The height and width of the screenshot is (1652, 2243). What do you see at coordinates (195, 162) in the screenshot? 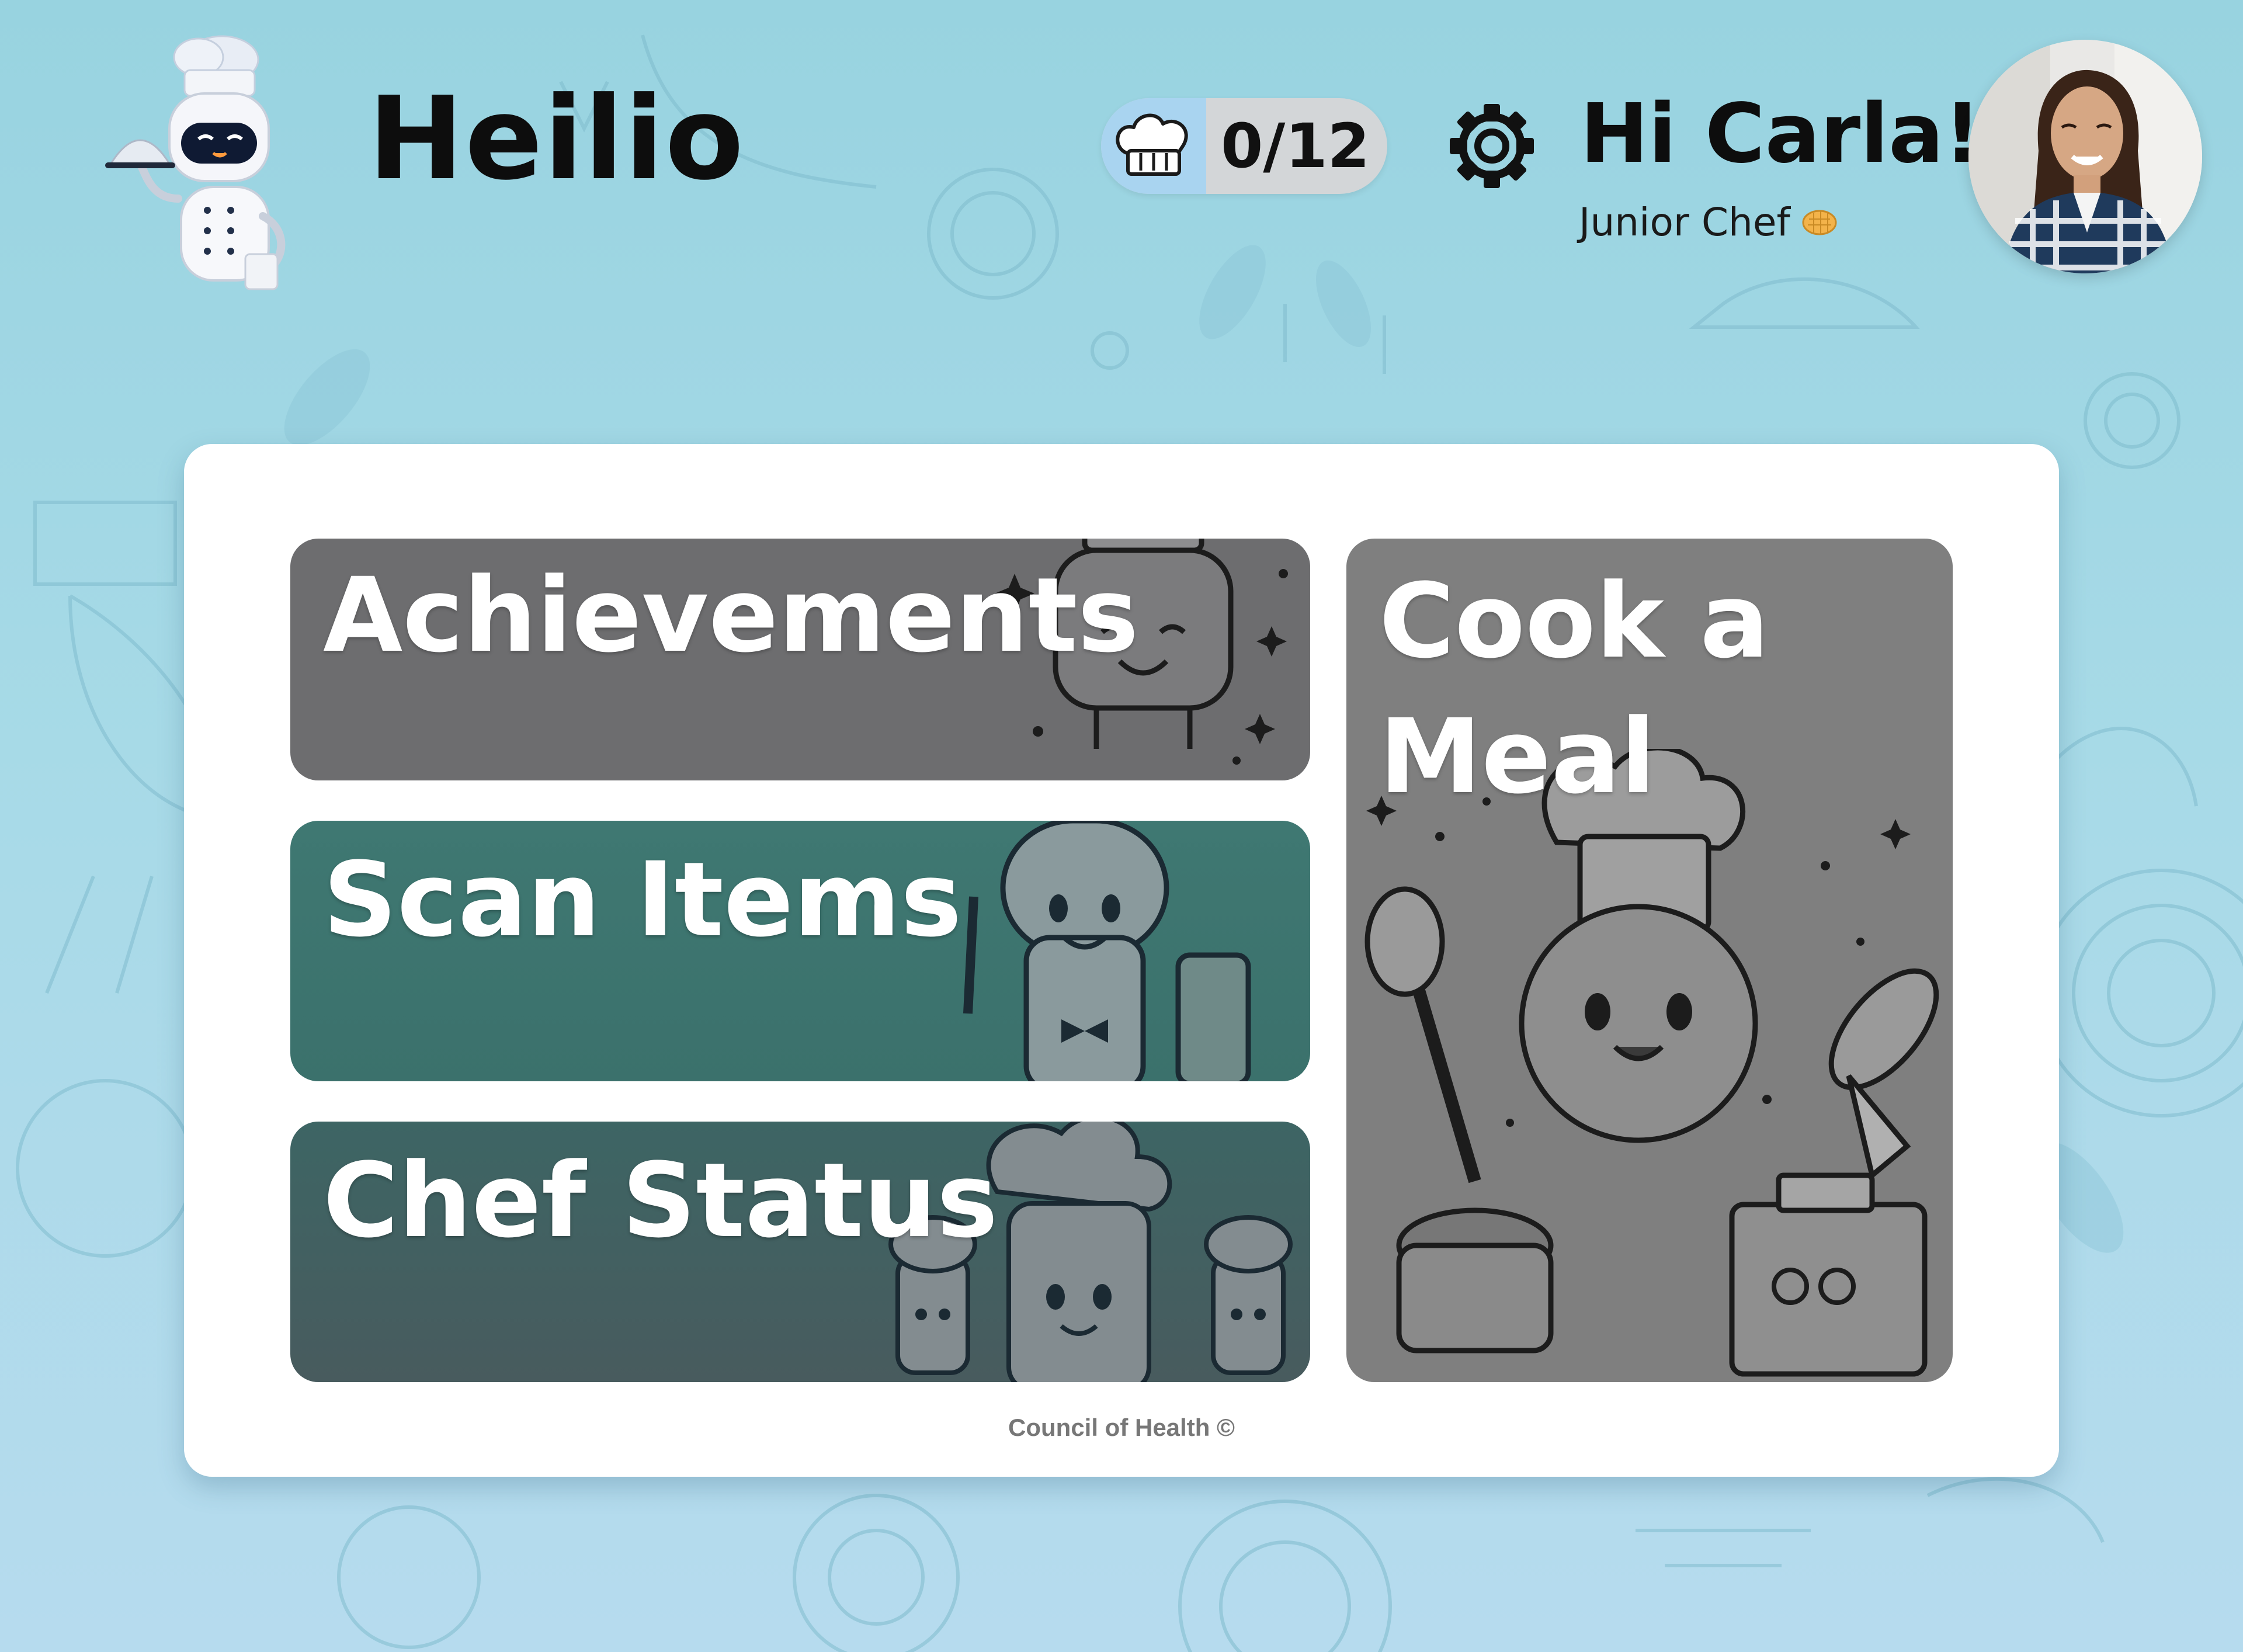
I see `robot-chef-logo` at bounding box center [195, 162].